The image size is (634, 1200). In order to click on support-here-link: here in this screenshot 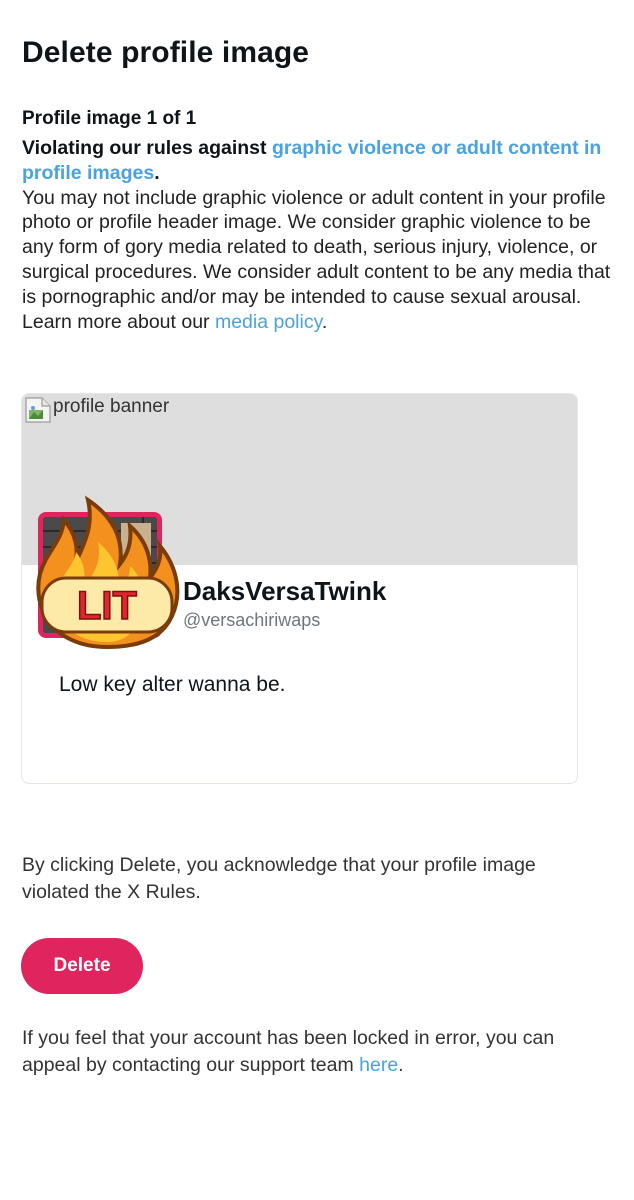, I will do `click(378, 1065)`.